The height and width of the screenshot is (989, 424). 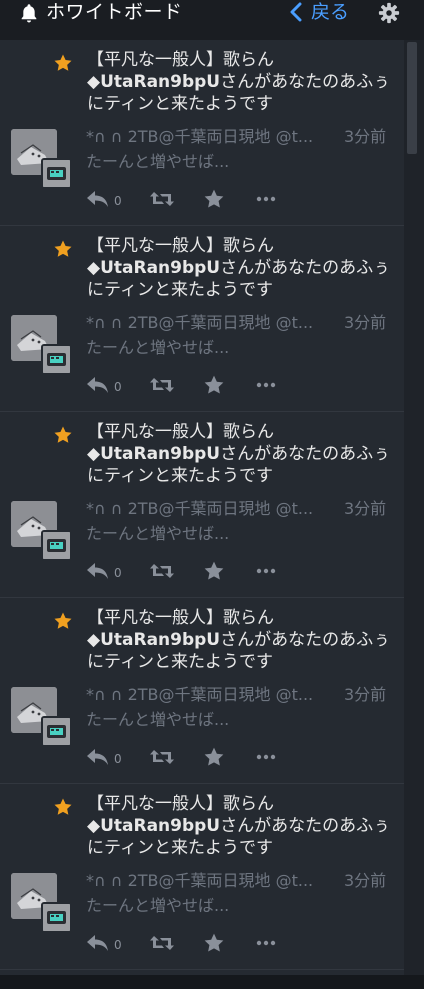 What do you see at coordinates (330, 12) in the screenshot?
I see `back-label: 戻る` at bounding box center [330, 12].